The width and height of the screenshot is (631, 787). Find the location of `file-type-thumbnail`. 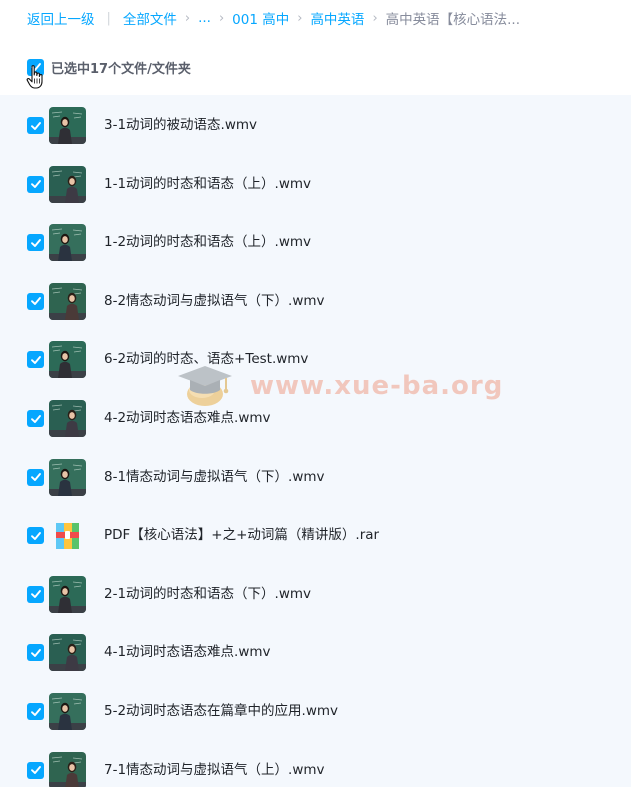

file-type-thumbnail is located at coordinates (67, 535).